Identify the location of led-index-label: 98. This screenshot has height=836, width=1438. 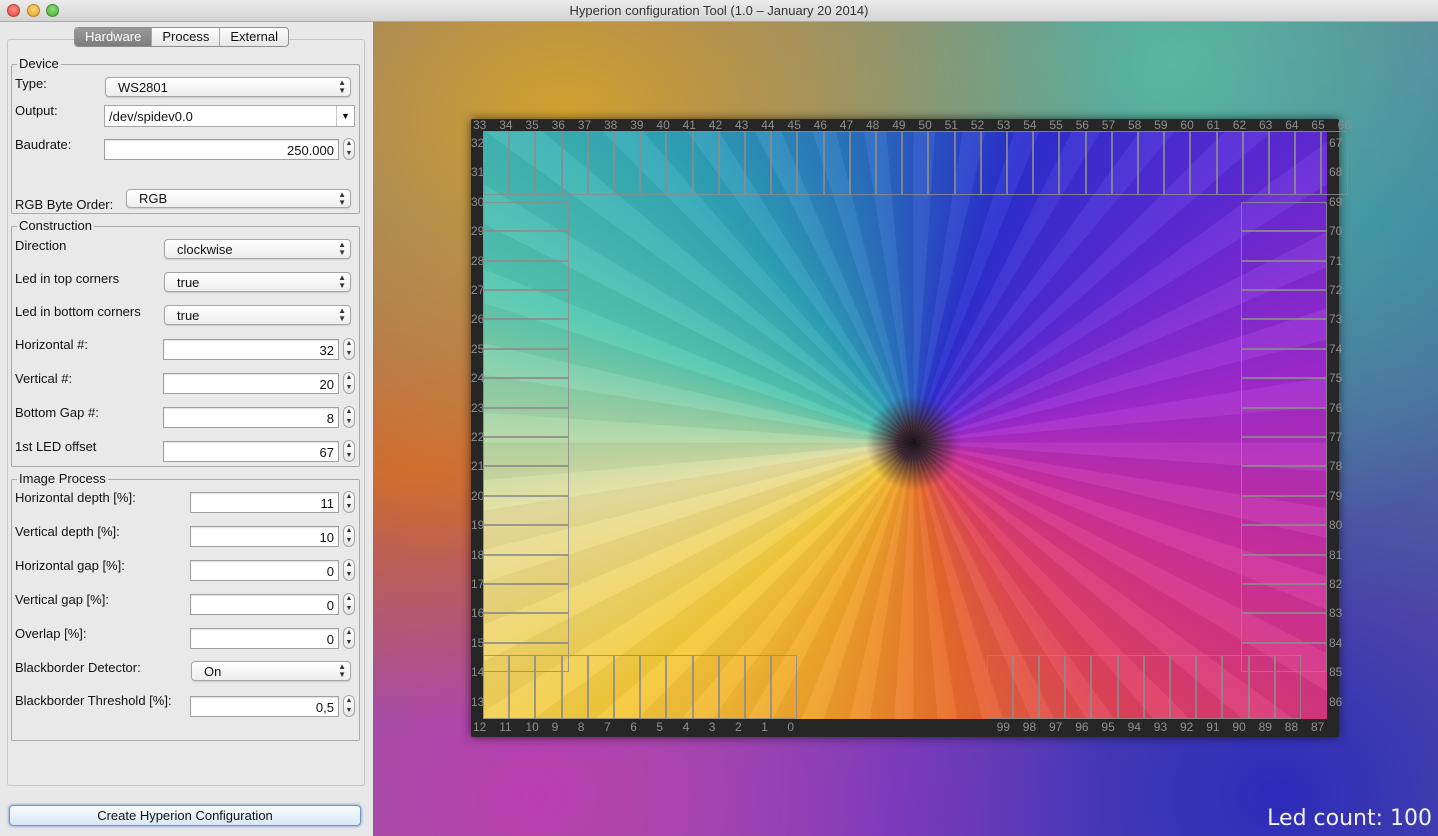
(1029, 727).